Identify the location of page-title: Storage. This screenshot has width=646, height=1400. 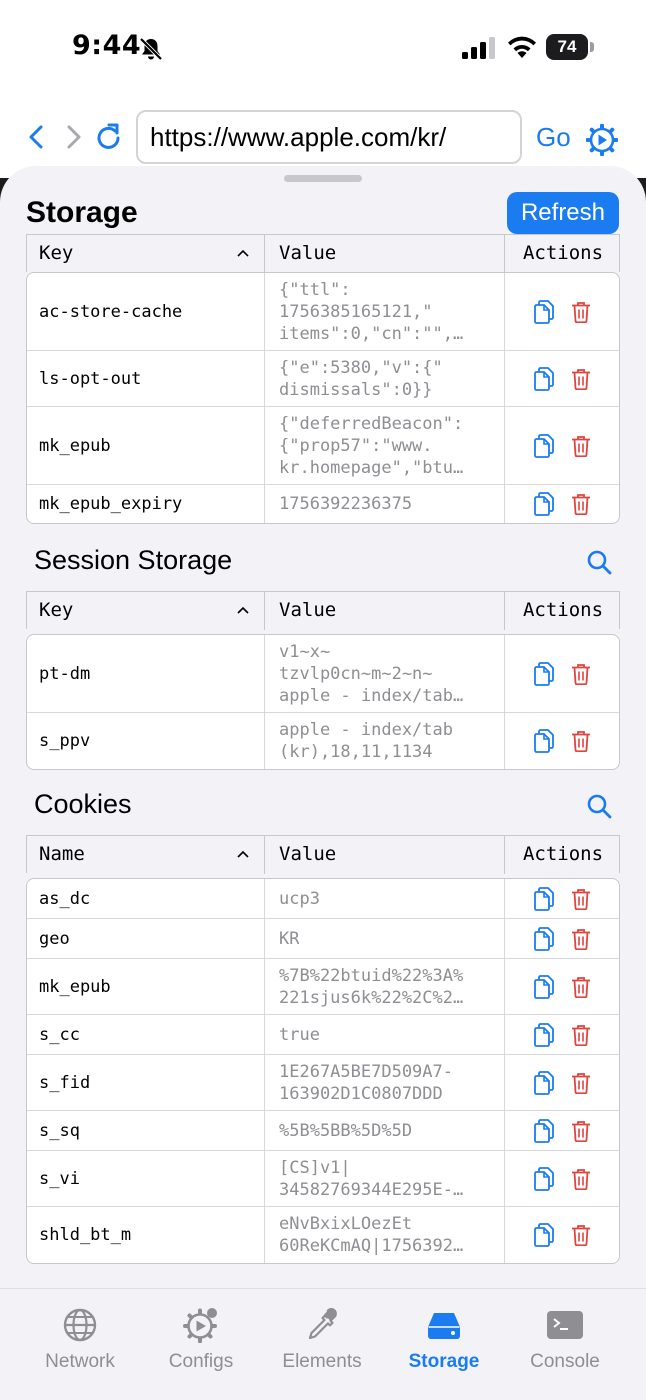
(82, 212).